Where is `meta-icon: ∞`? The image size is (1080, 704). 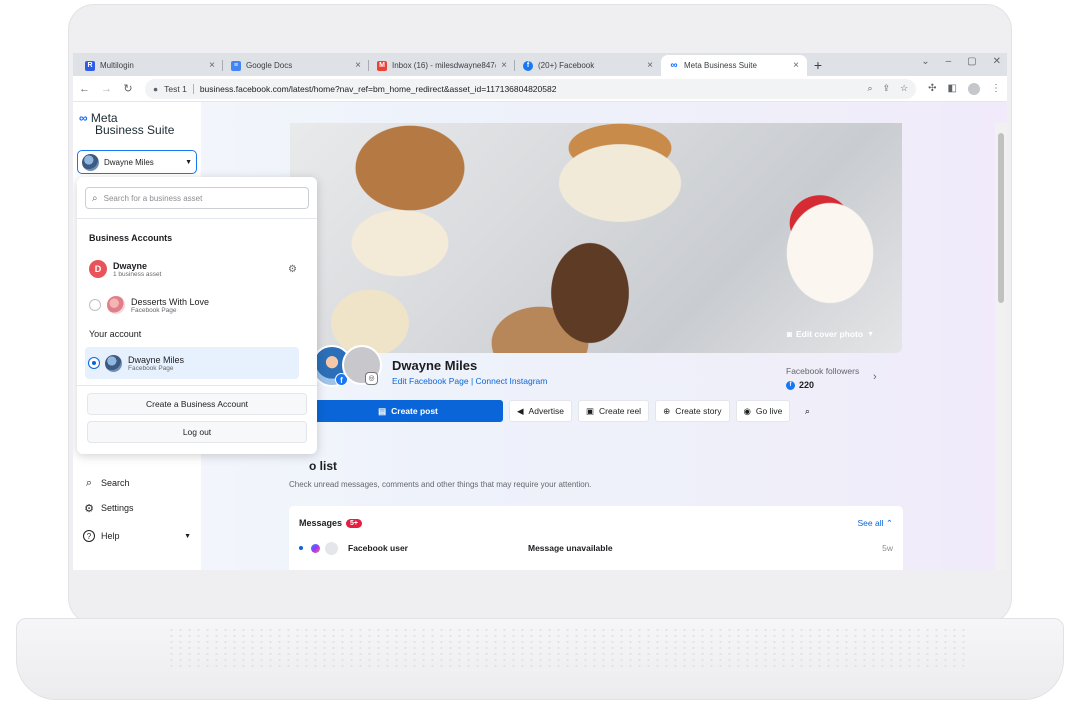 meta-icon: ∞ is located at coordinates (674, 65).